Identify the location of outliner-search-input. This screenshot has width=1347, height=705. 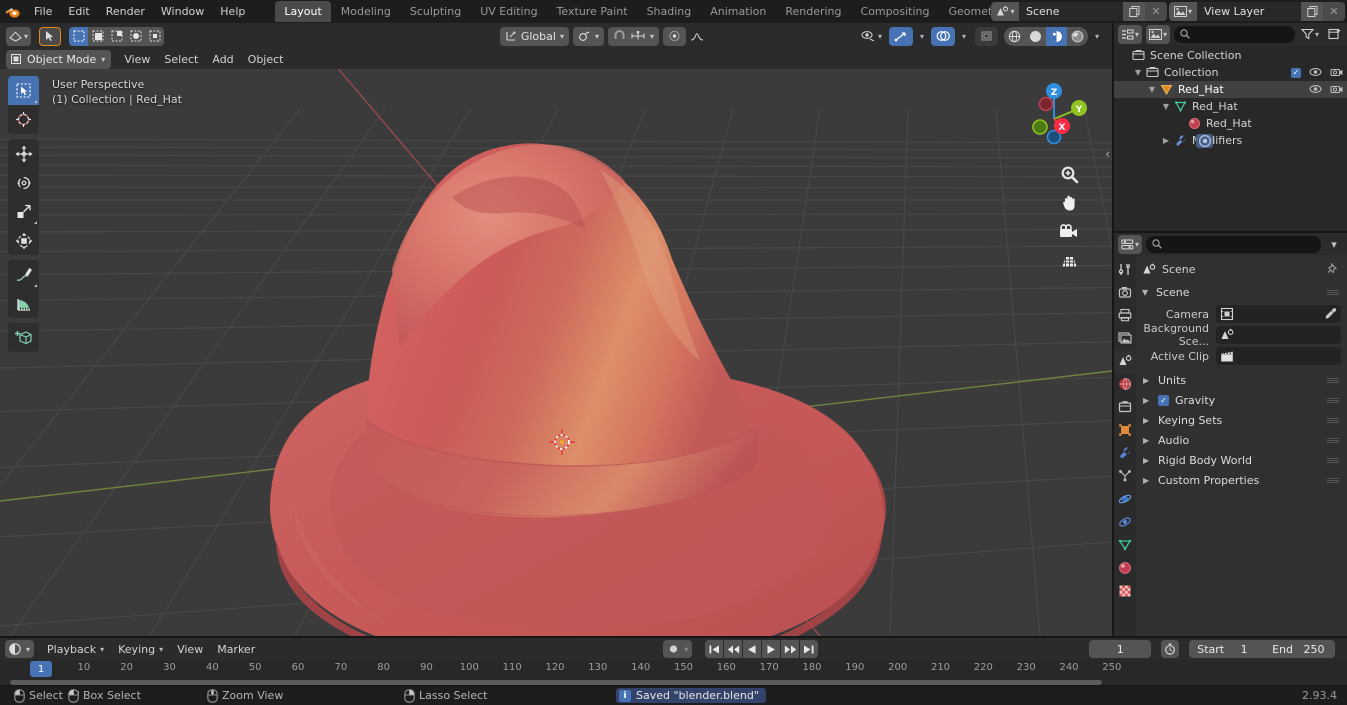
(1234, 34).